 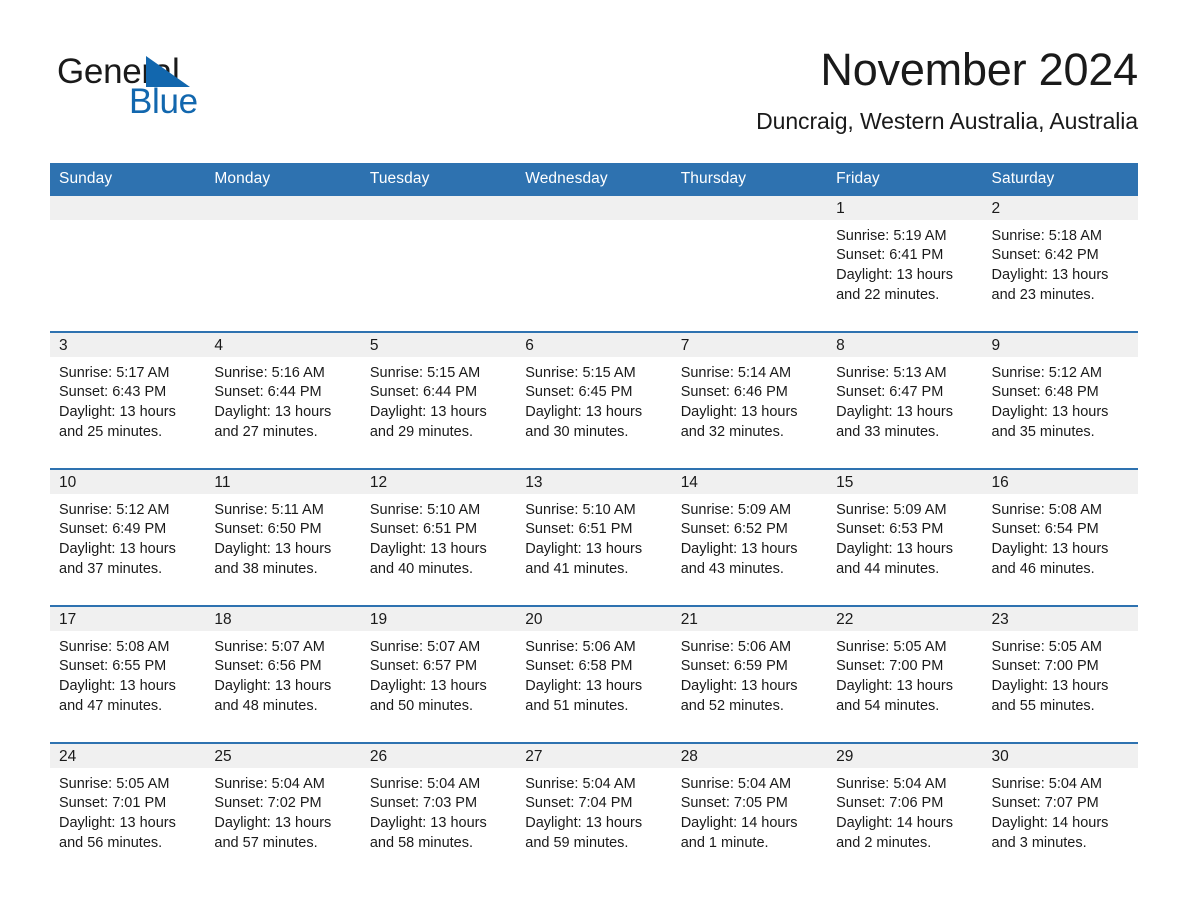 I want to click on sunset-text: Sunset: 6:43 PM, so click(x=113, y=392).